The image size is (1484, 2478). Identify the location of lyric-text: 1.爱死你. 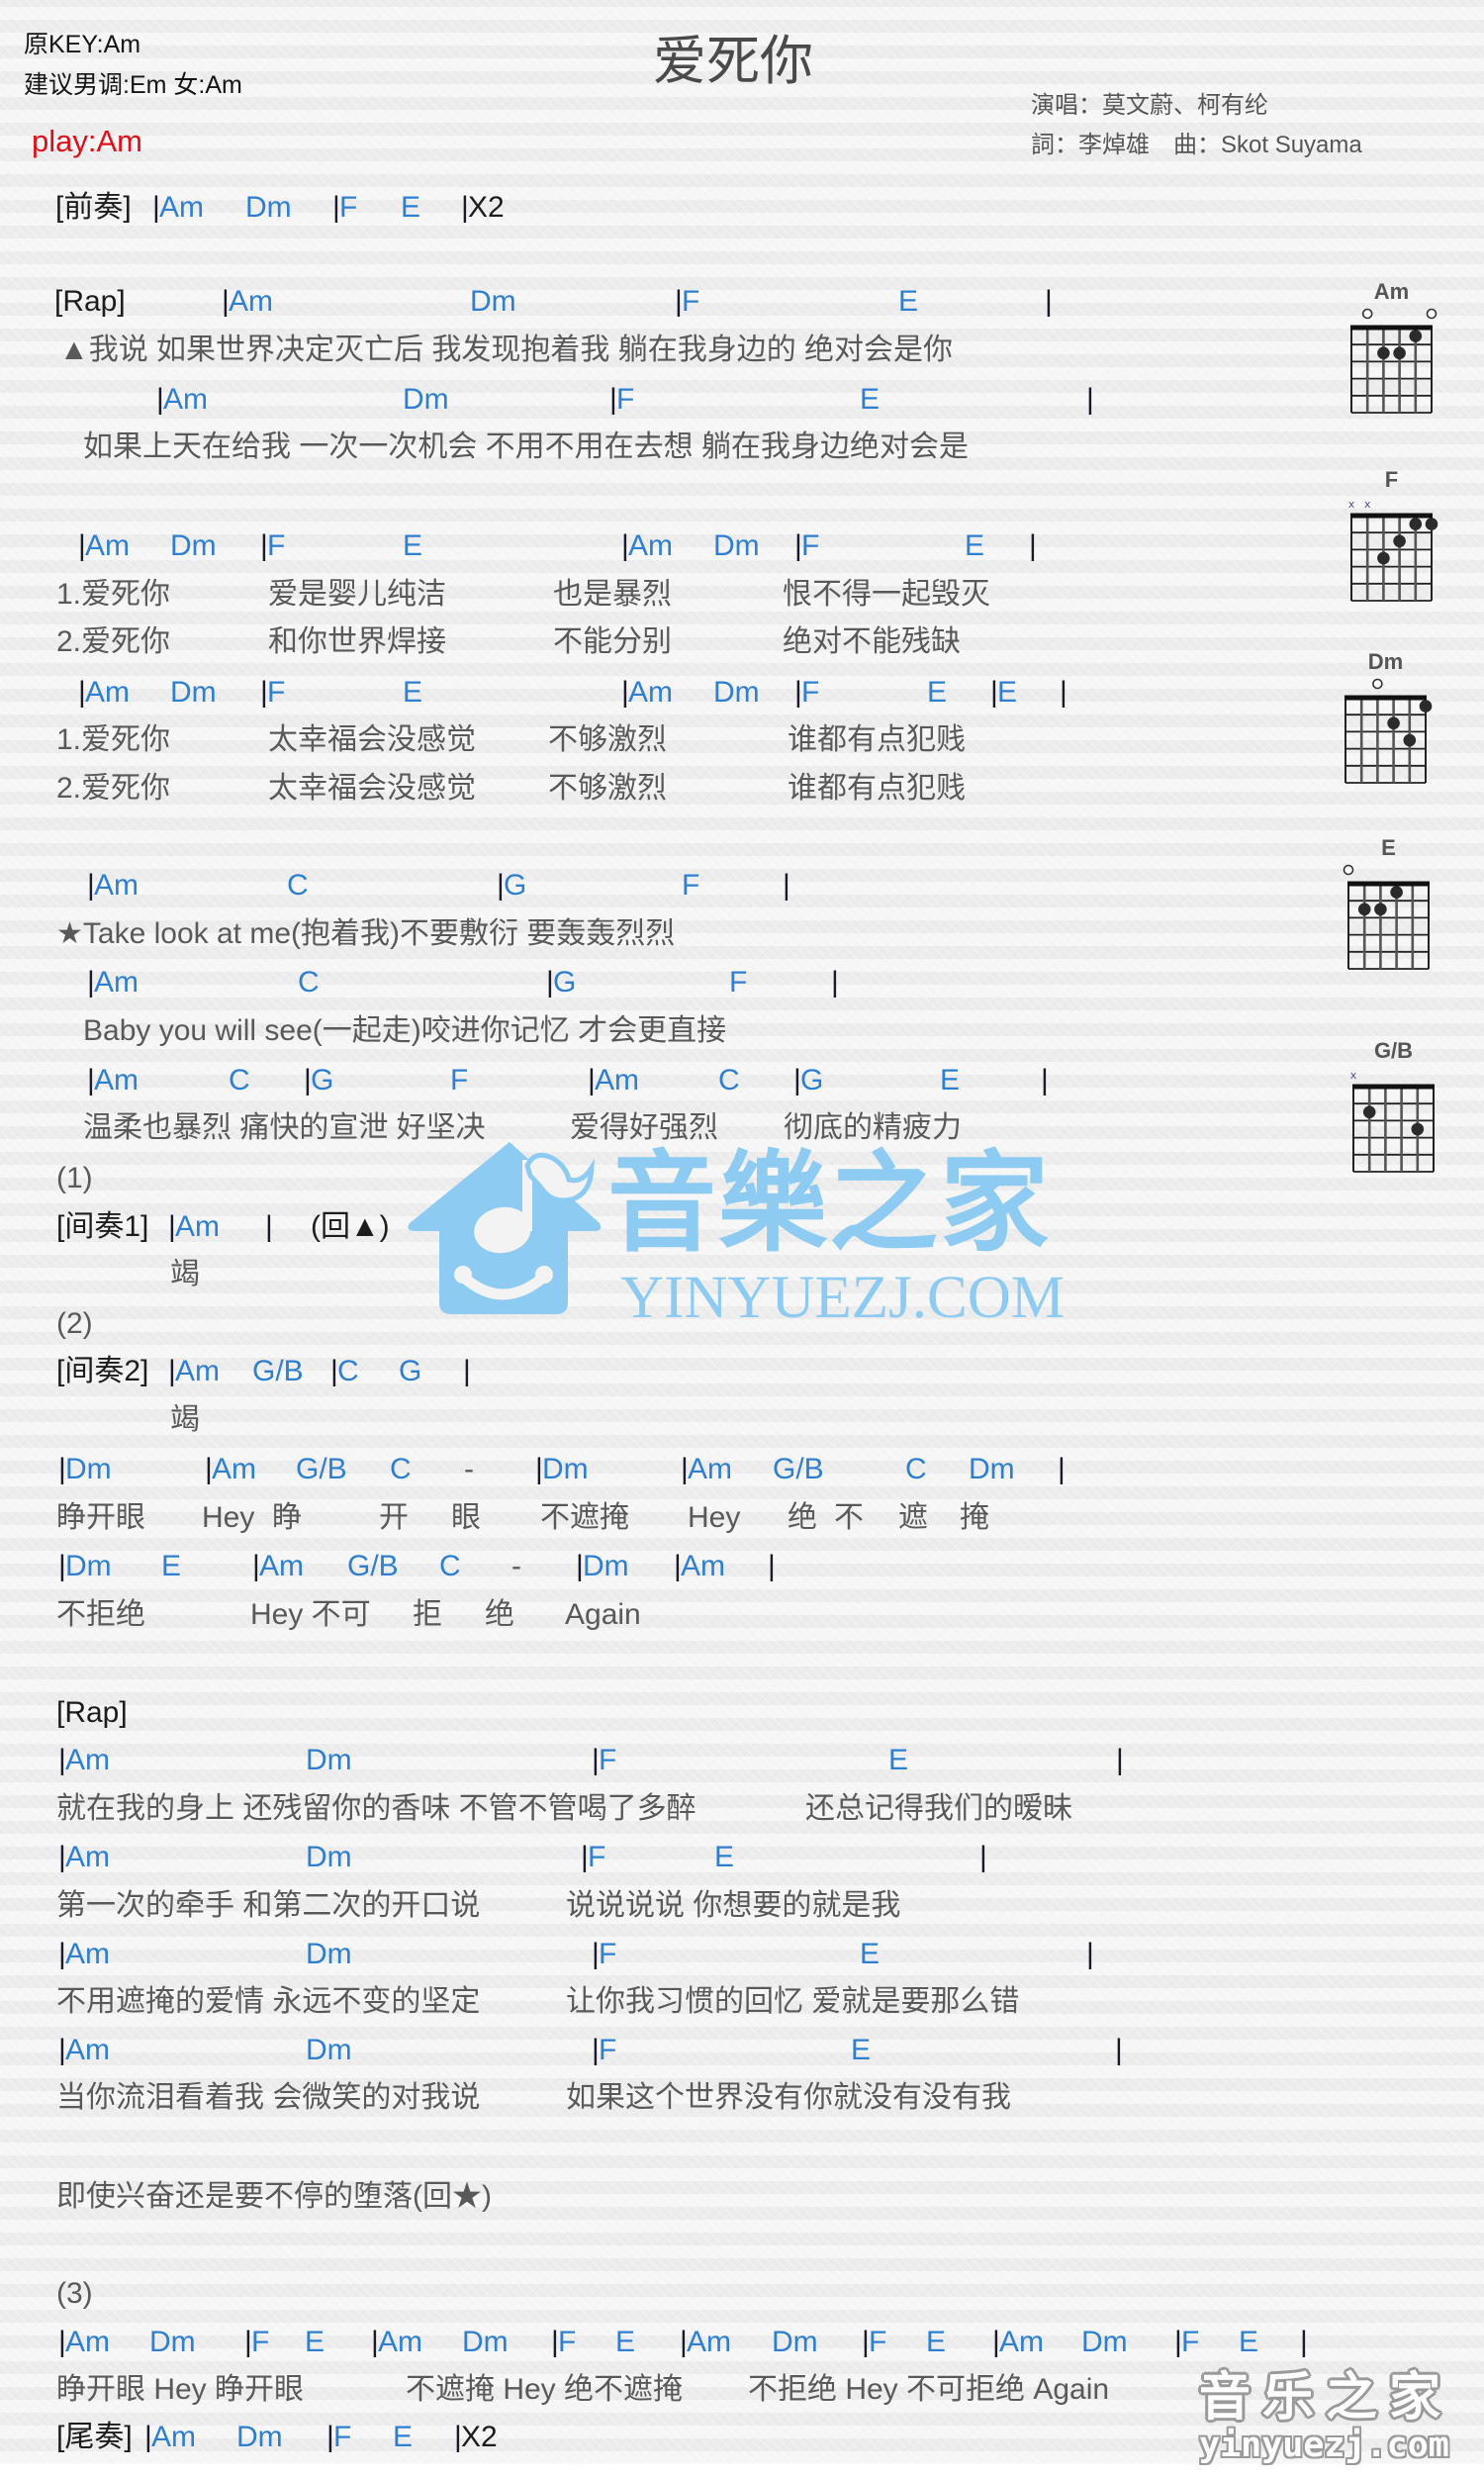
(113, 595).